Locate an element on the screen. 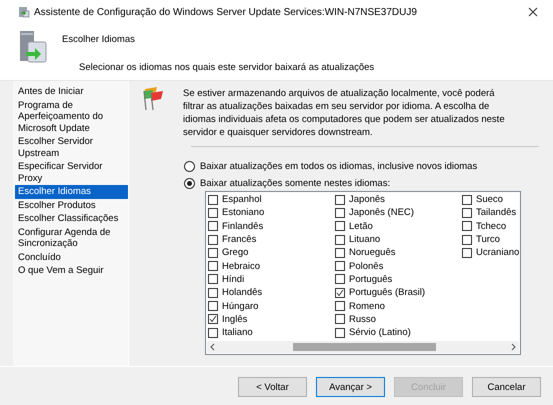 This screenshot has height=405, width=553. page-subtitle: Selecionar os idiomas nos quais este servidor baixará as atualizações is located at coordinates (226, 67).